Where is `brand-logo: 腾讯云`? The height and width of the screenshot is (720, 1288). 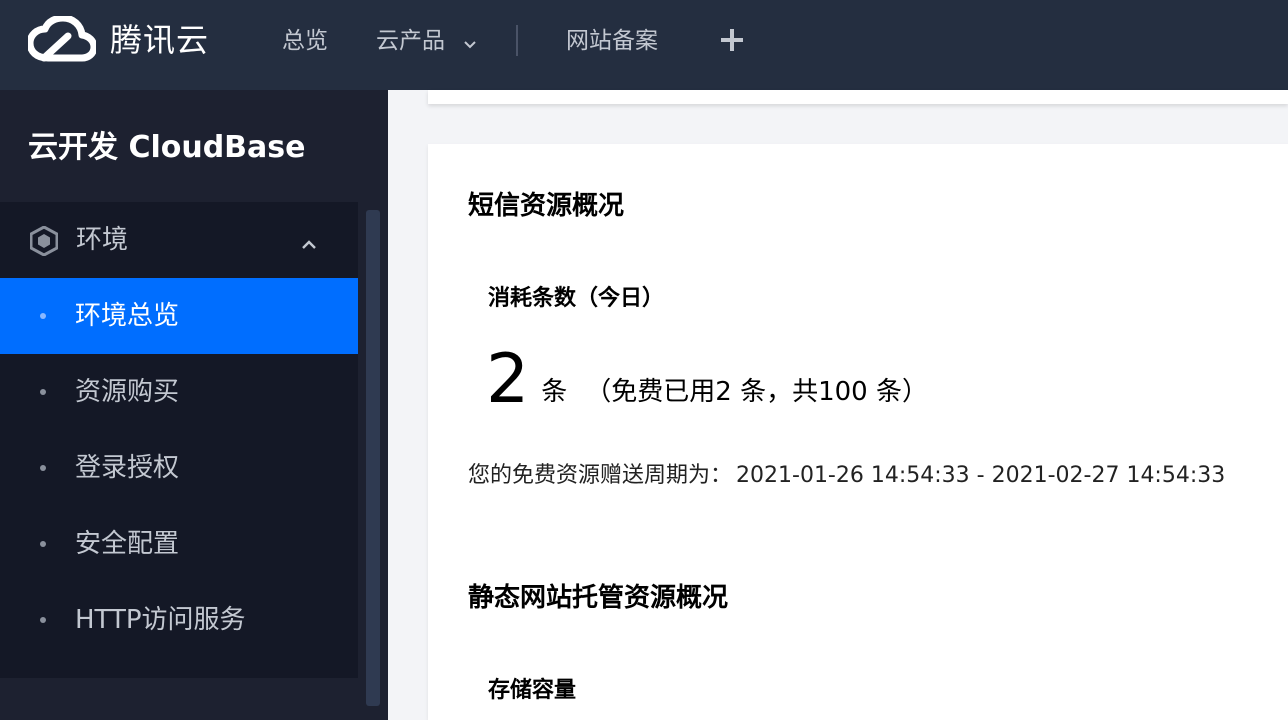
brand-logo: 腾讯云 is located at coordinates (118, 40).